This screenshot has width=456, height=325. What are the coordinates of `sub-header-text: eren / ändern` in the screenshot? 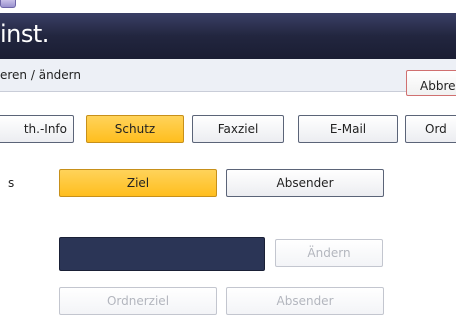 It's located at (40, 75).